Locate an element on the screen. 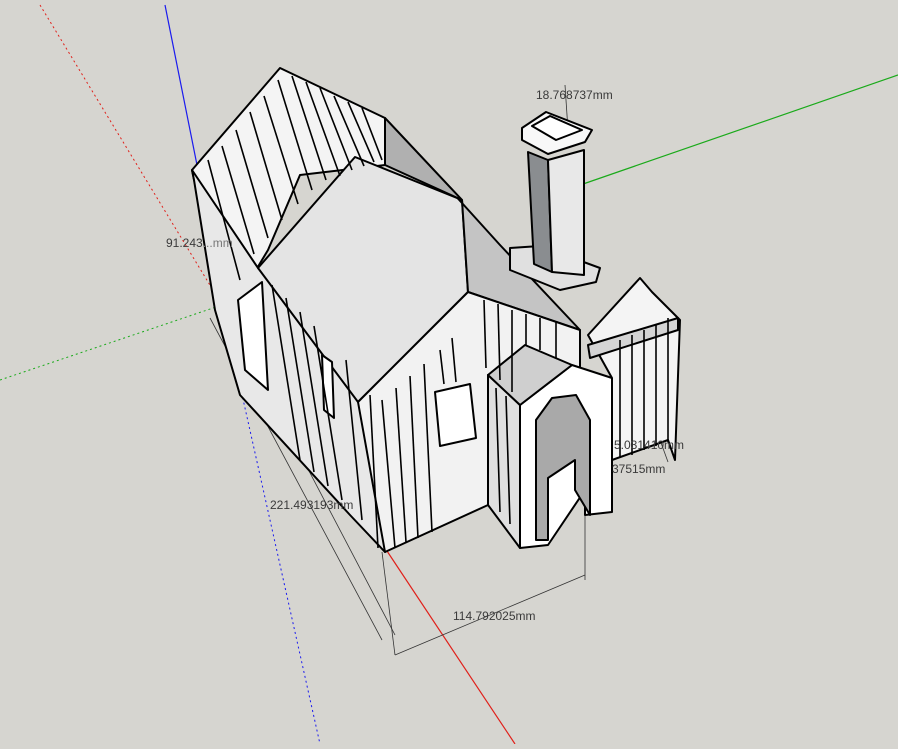  chimney-shaft-right is located at coordinates (566, 212).